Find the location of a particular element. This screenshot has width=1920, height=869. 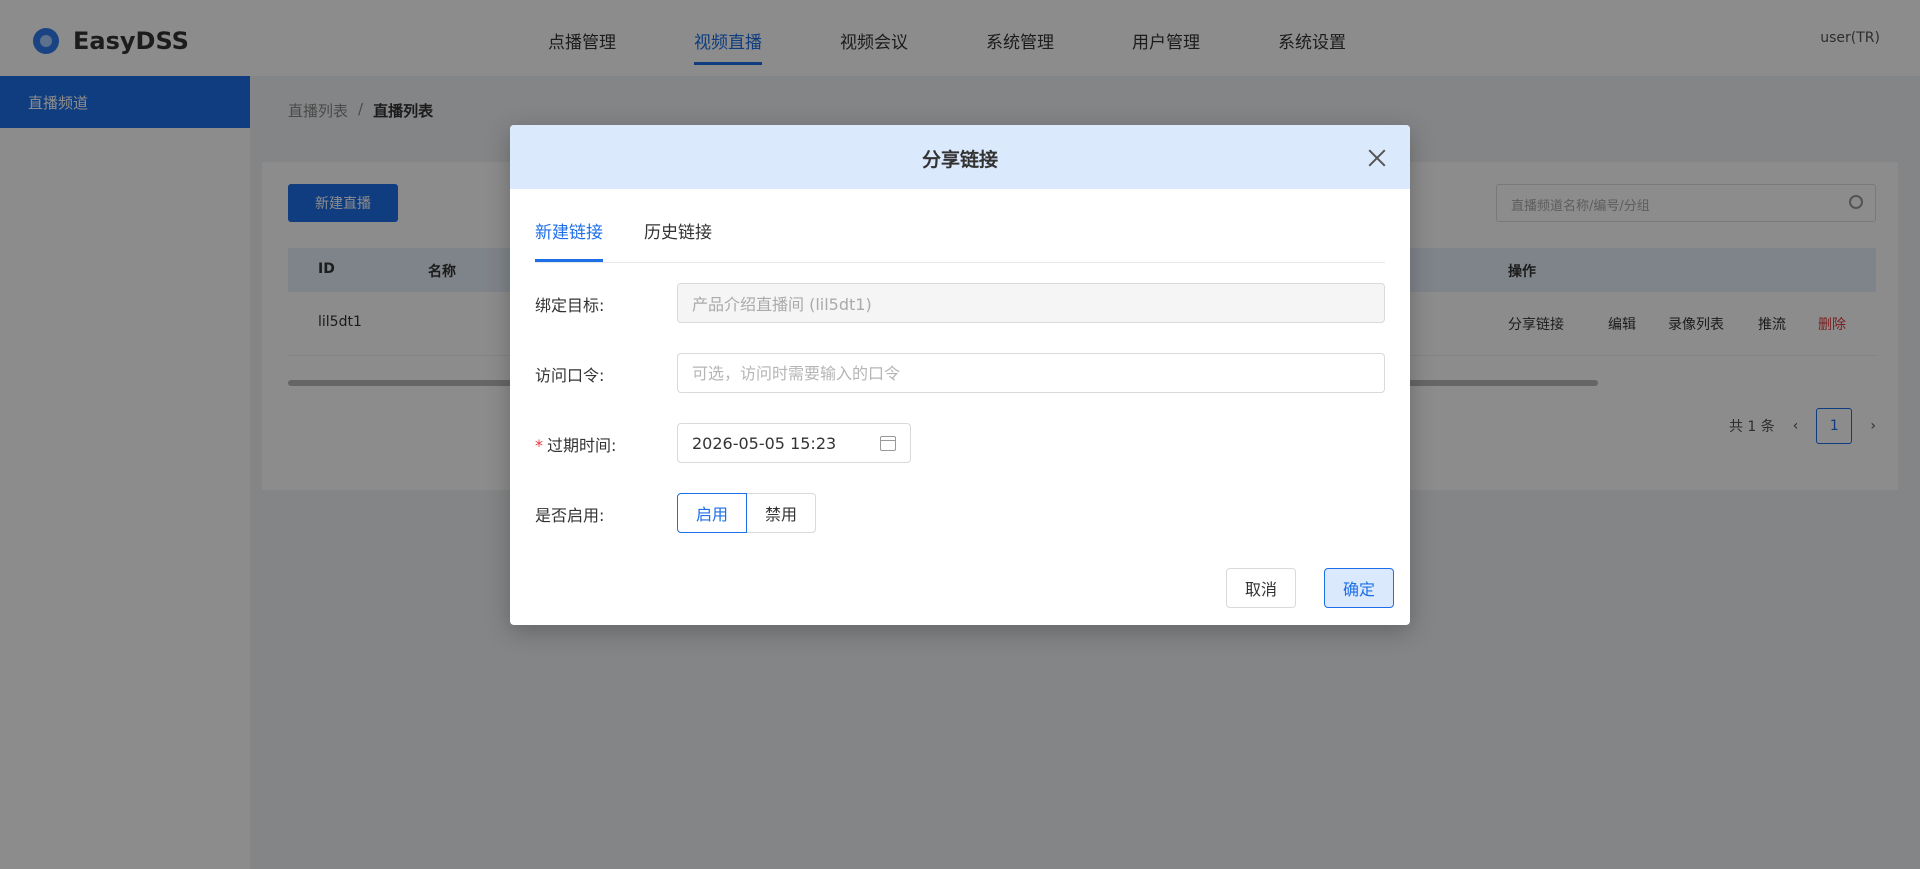

tab-history-link: 历史链接 is located at coordinates (678, 238).